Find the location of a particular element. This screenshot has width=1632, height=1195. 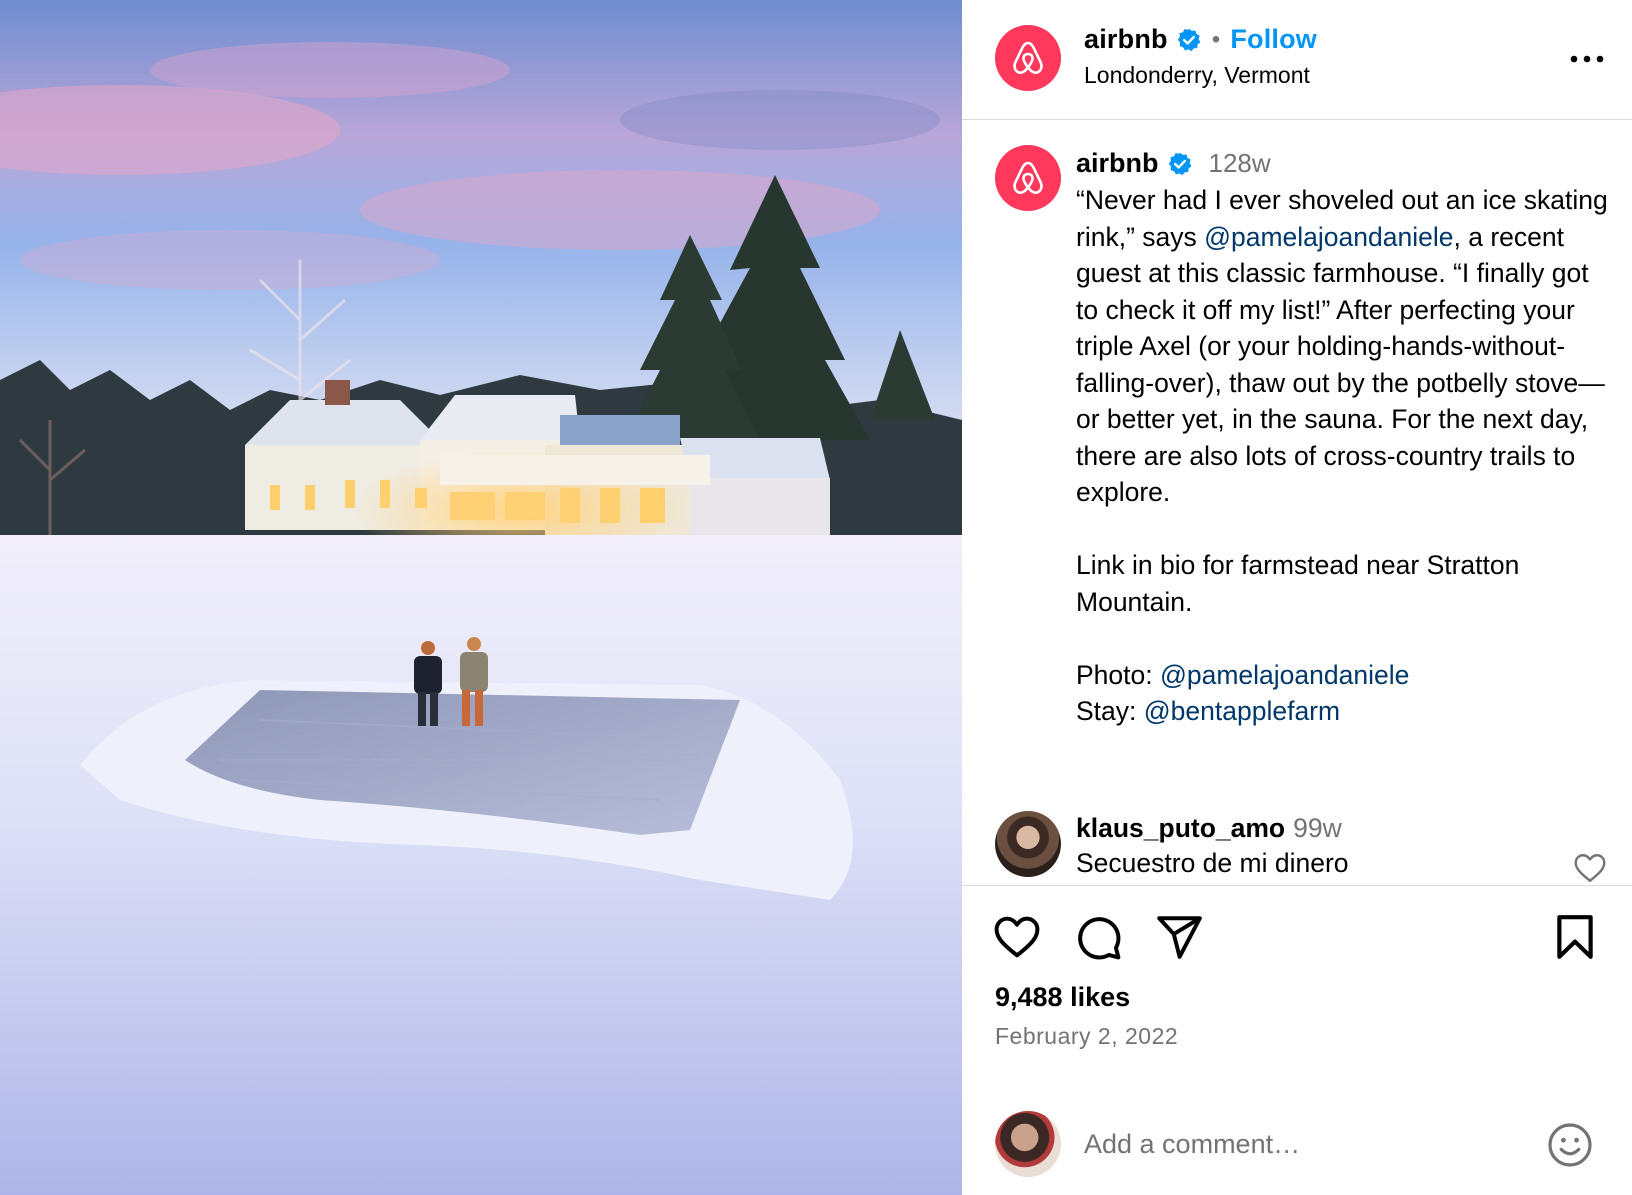

header-username: airbnb is located at coordinates (1126, 39).